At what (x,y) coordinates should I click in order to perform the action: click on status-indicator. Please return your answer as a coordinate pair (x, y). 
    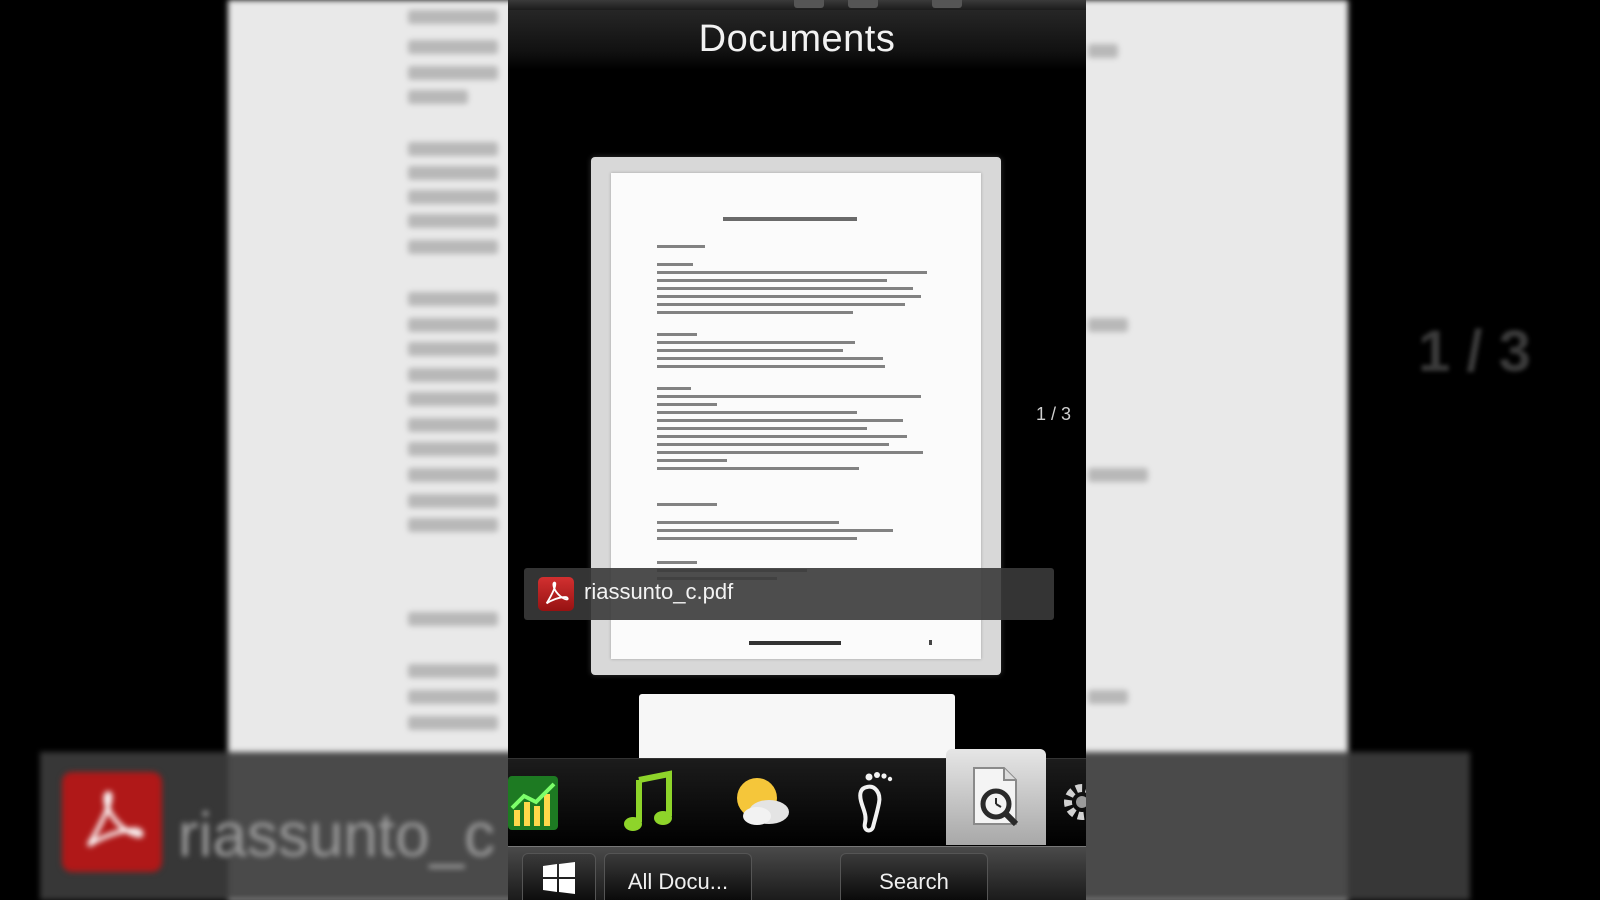
    Looking at the image, I should click on (809, 4).